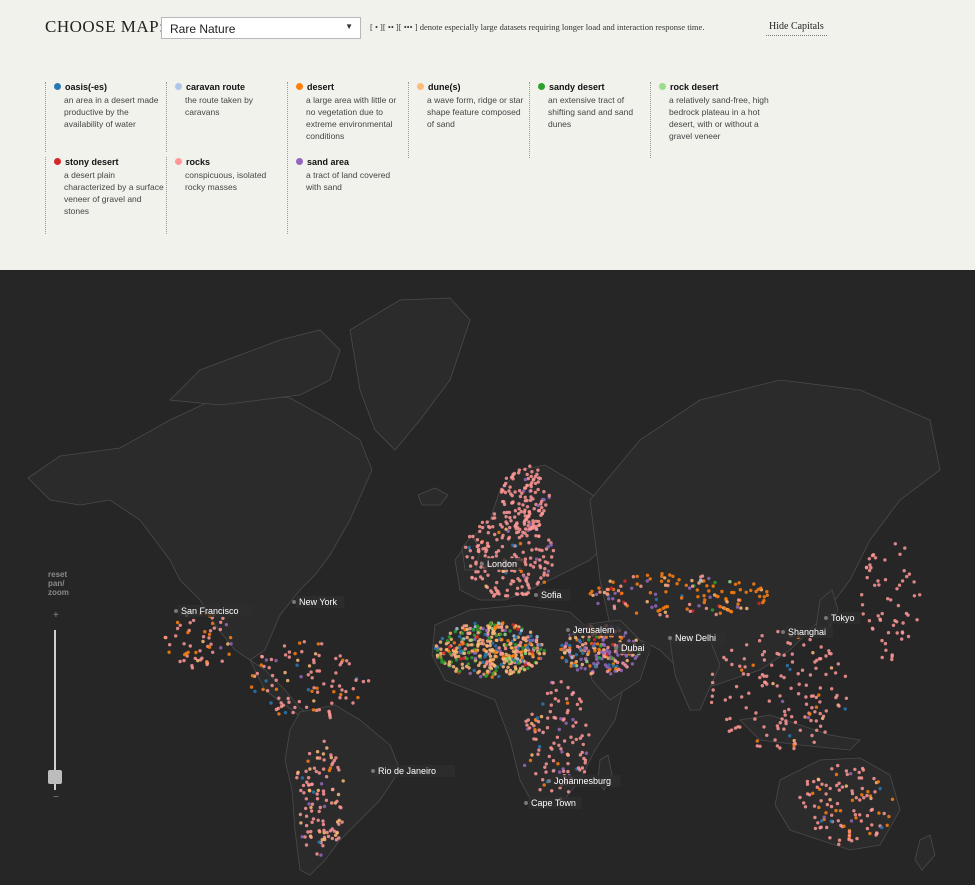  I want to click on zoom-in-button: +, so click(56, 615).